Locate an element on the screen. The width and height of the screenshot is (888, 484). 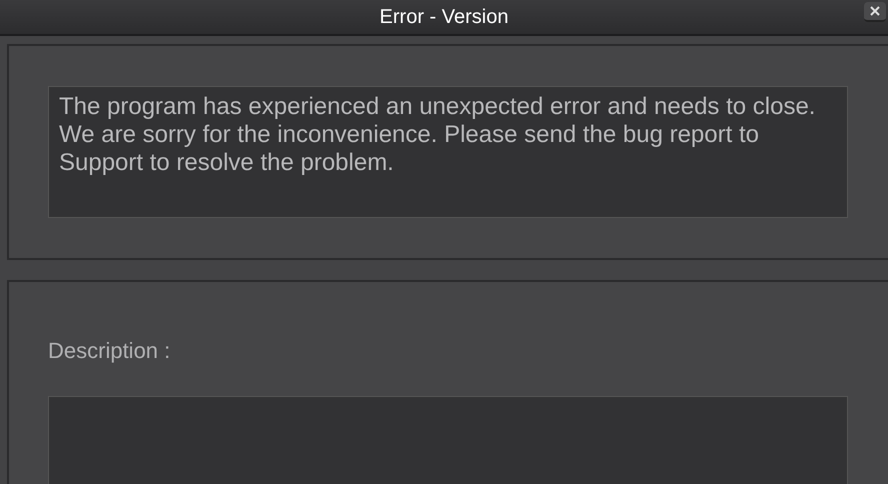
window-title: Error - Version is located at coordinates (444, 17).